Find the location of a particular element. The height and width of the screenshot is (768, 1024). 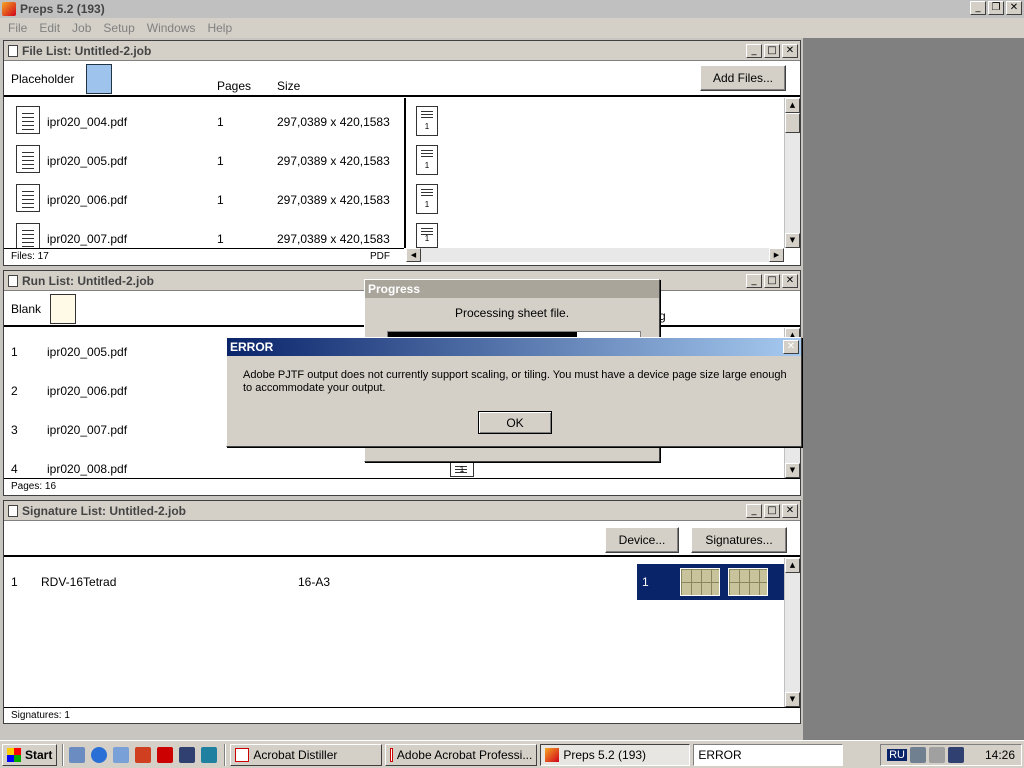

placeholder-icon is located at coordinates (99, 79).